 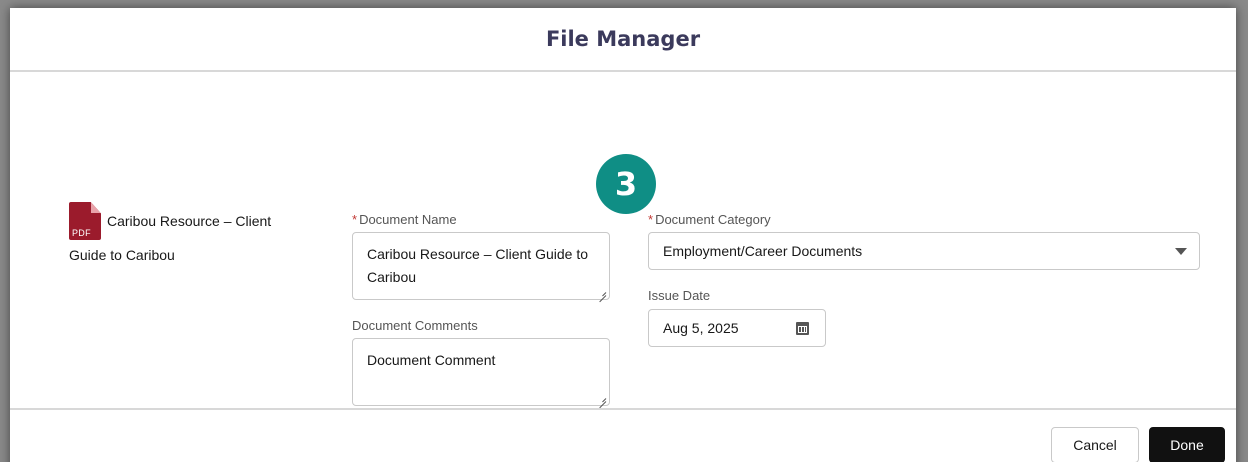 What do you see at coordinates (623, 435) in the screenshot?
I see `modal-footer: Cancel Done` at bounding box center [623, 435].